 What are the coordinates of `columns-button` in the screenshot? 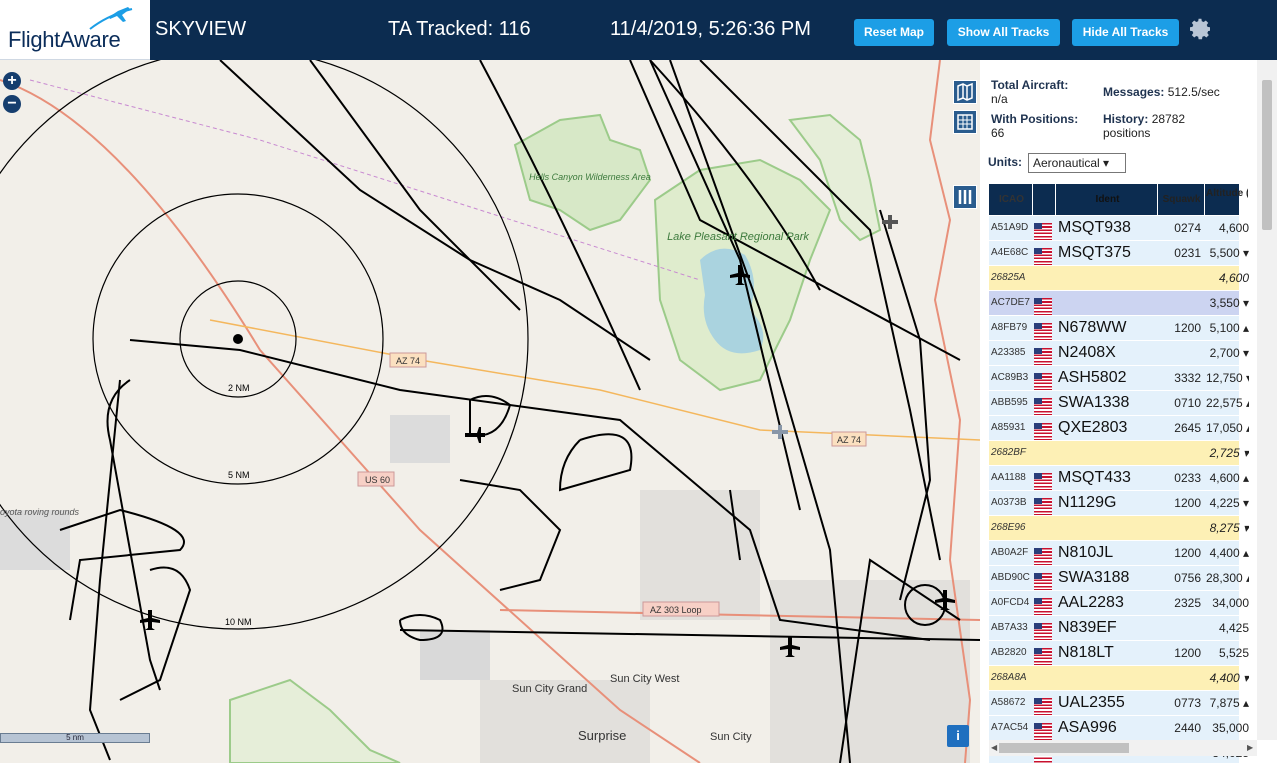 It's located at (965, 197).